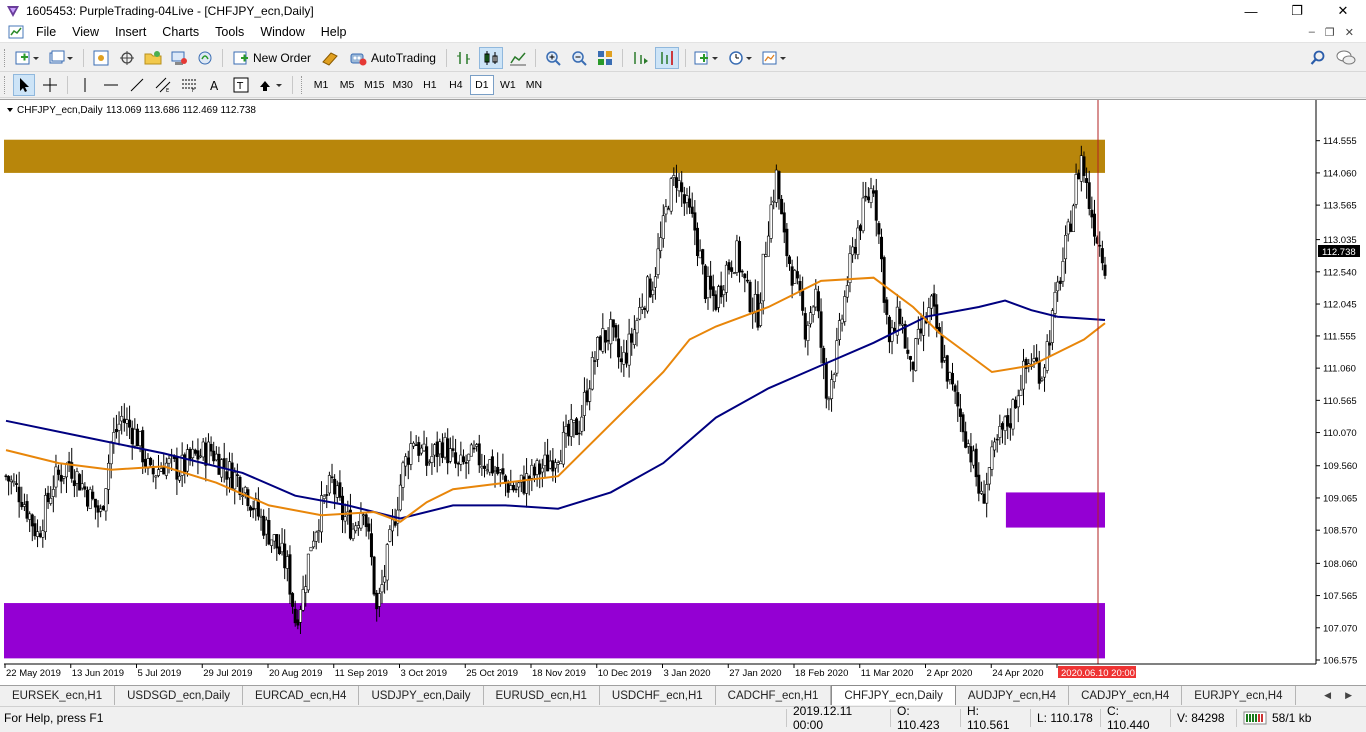 The image size is (1366, 732). Describe the element at coordinates (1349, 32) in the screenshot. I see `mdi-close-button: ✕` at that location.